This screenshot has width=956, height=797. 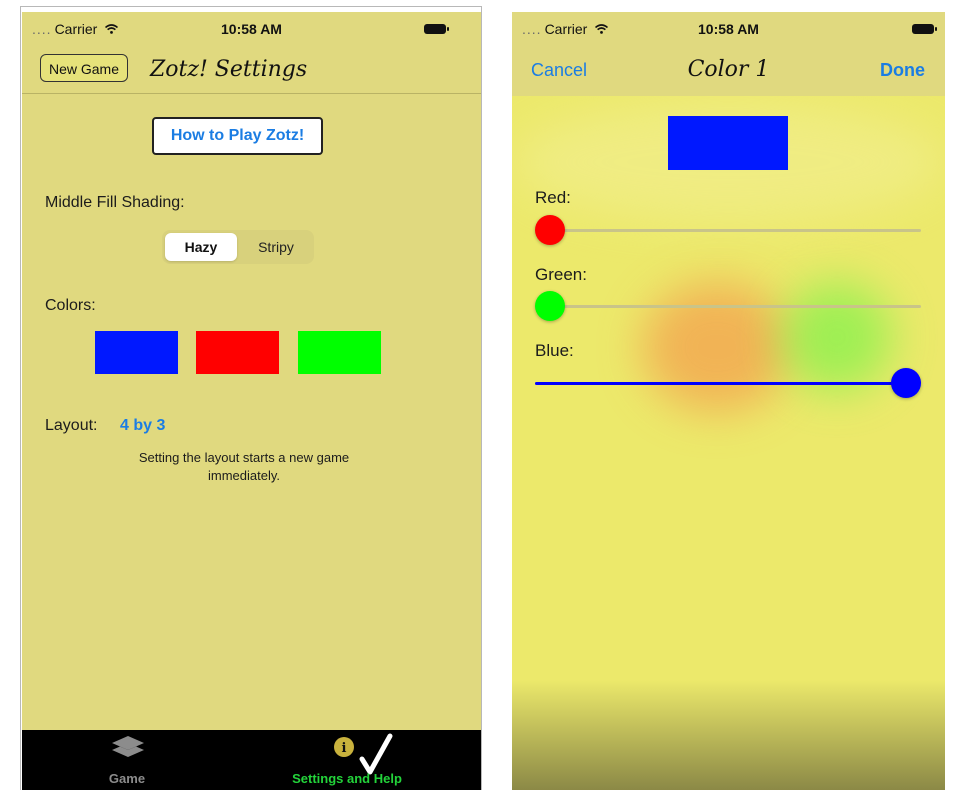 I want to click on status-time-right: 10:58 AM, so click(x=728, y=29).